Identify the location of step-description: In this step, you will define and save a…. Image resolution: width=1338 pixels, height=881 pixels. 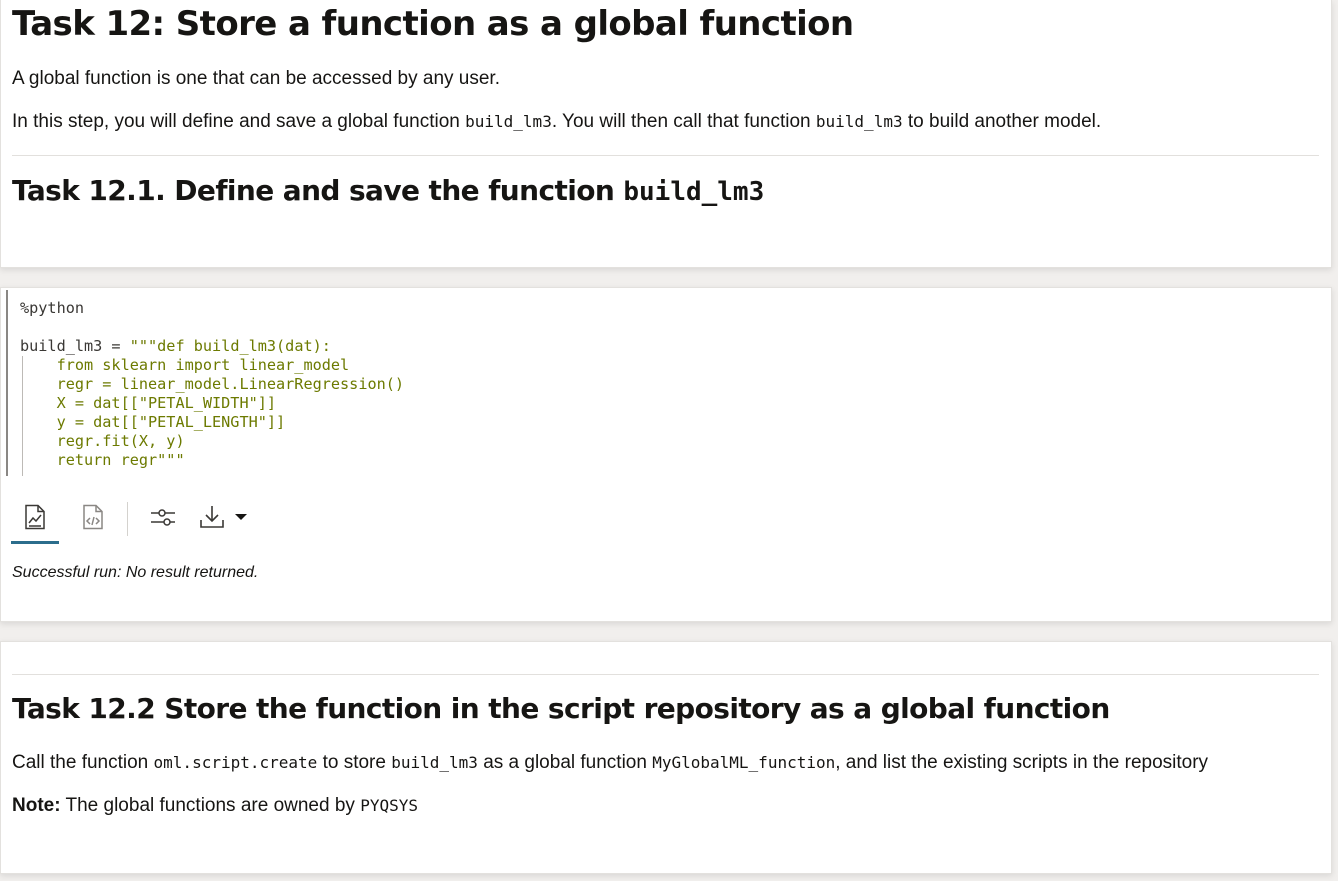
(556, 122).